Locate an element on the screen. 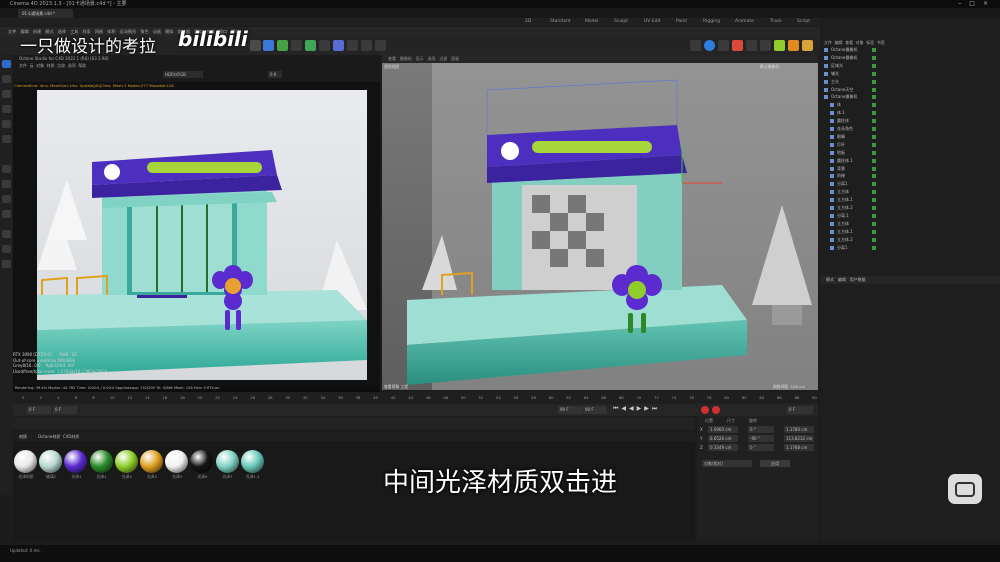 Image resolution: width=1000 pixels, height=562 pixels. rotate-icon is located at coordinates (296, 45).